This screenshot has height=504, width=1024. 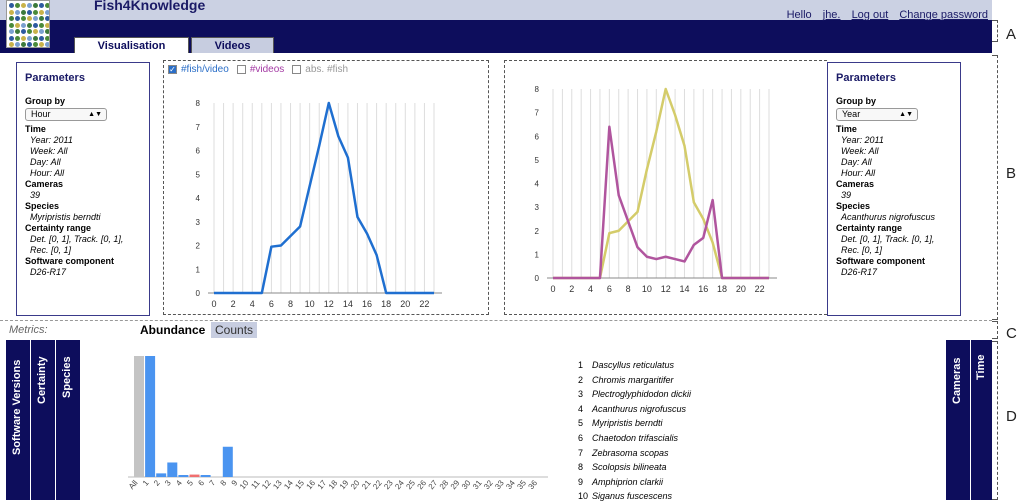 What do you see at coordinates (172, 330) in the screenshot?
I see `tab-abundance: Abundance` at bounding box center [172, 330].